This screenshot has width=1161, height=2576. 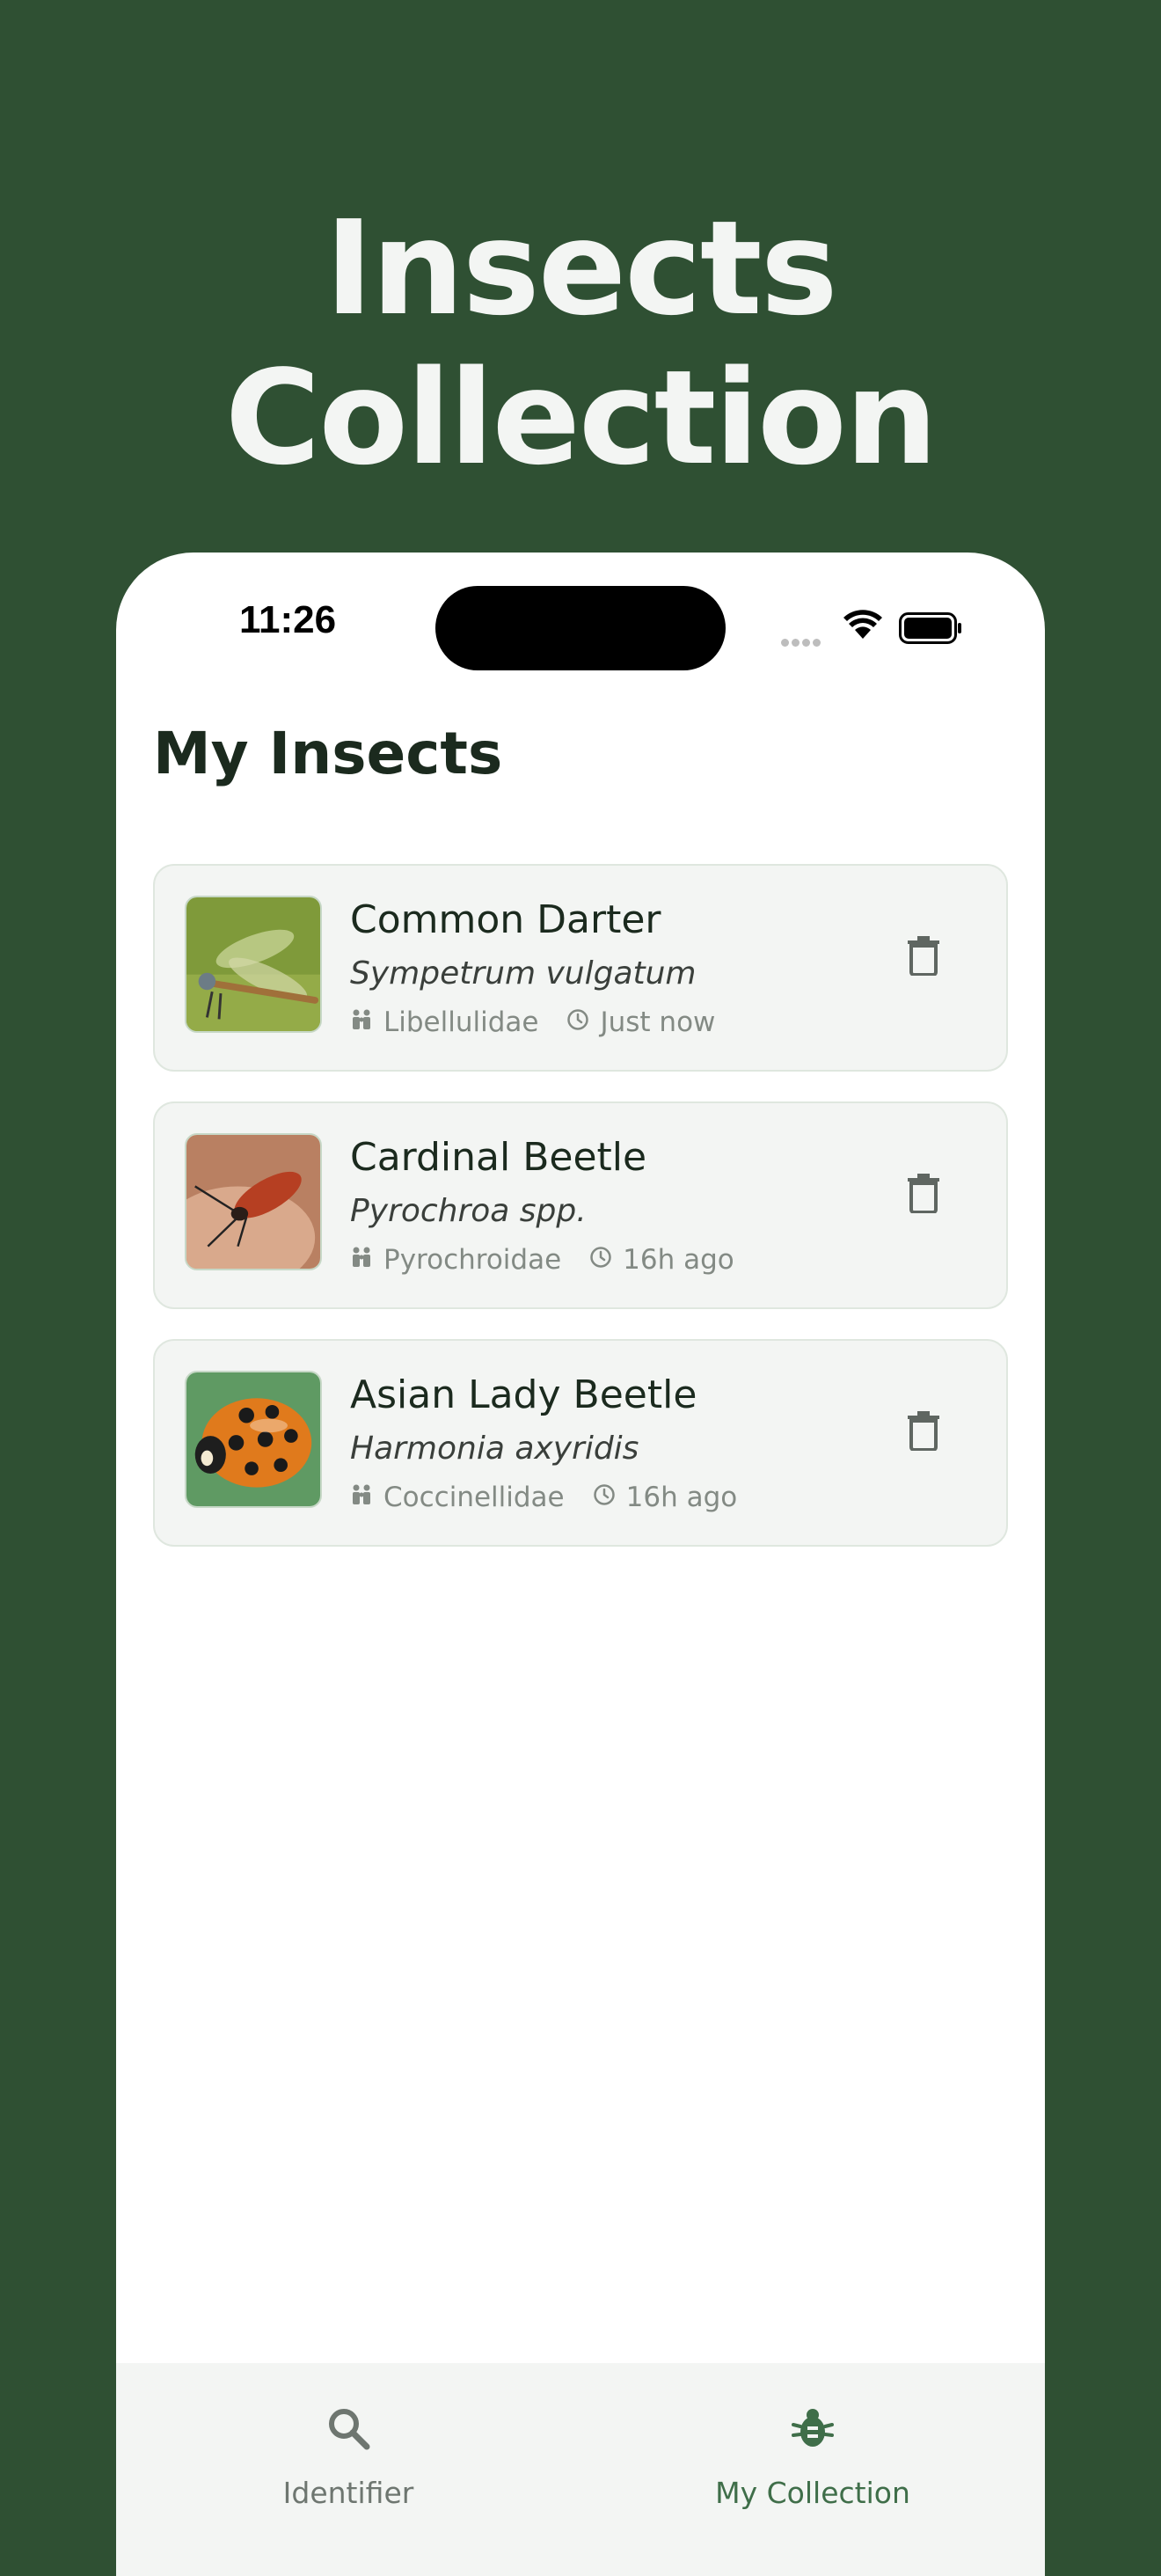 I want to click on insect-meta: Coccinellidae 16h ago, so click(x=543, y=1497).